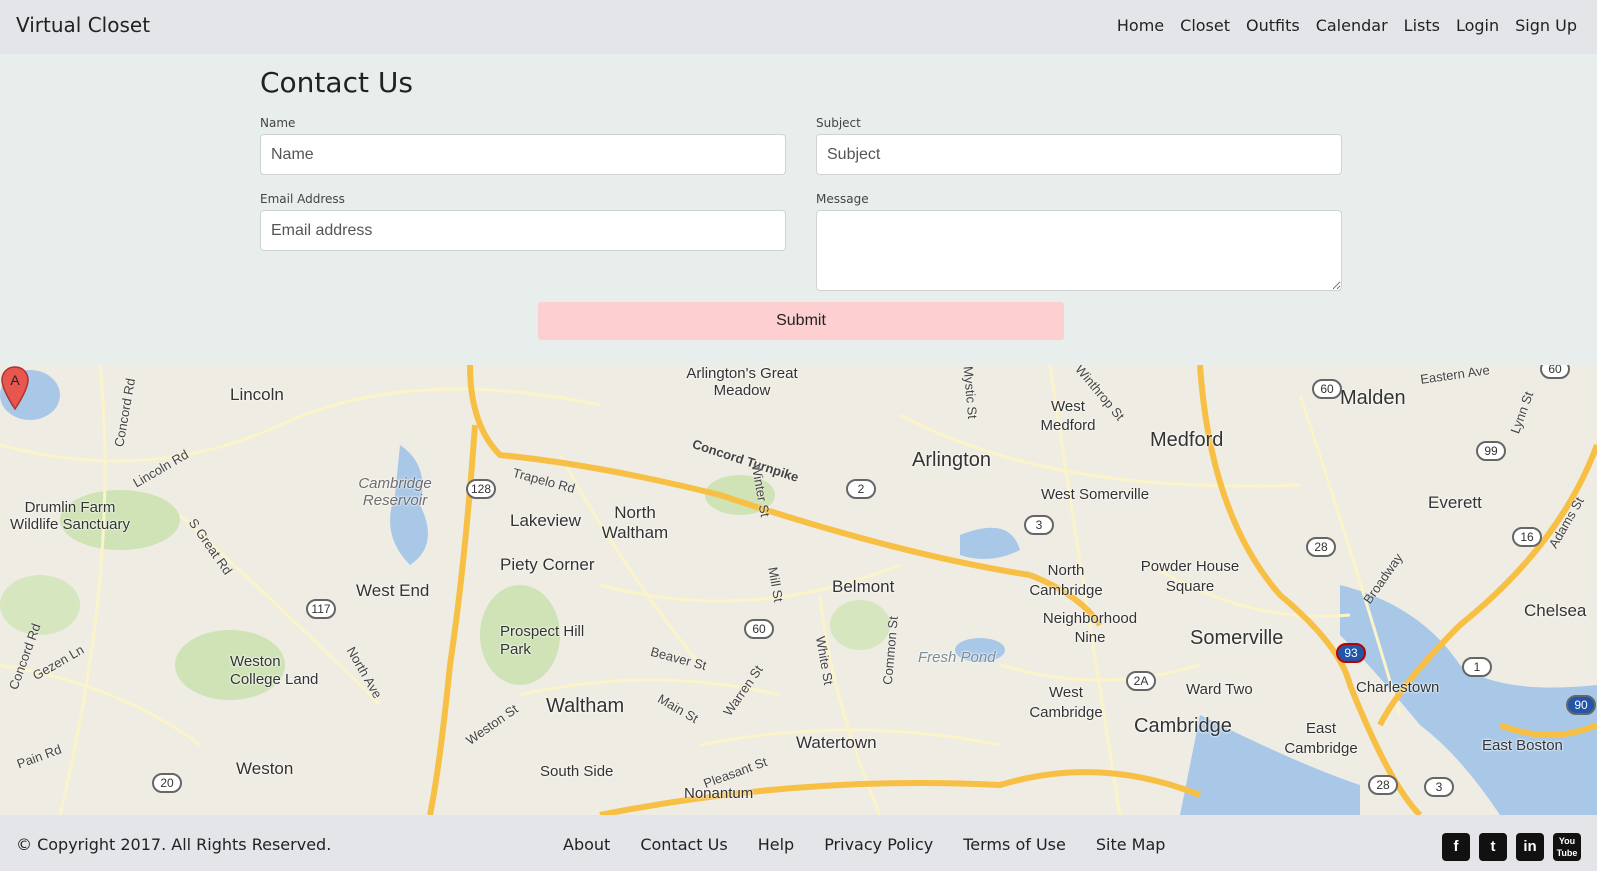  Describe the element at coordinates (1491, 451) in the screenshot. I see `map-route-shield: 99` at that location.